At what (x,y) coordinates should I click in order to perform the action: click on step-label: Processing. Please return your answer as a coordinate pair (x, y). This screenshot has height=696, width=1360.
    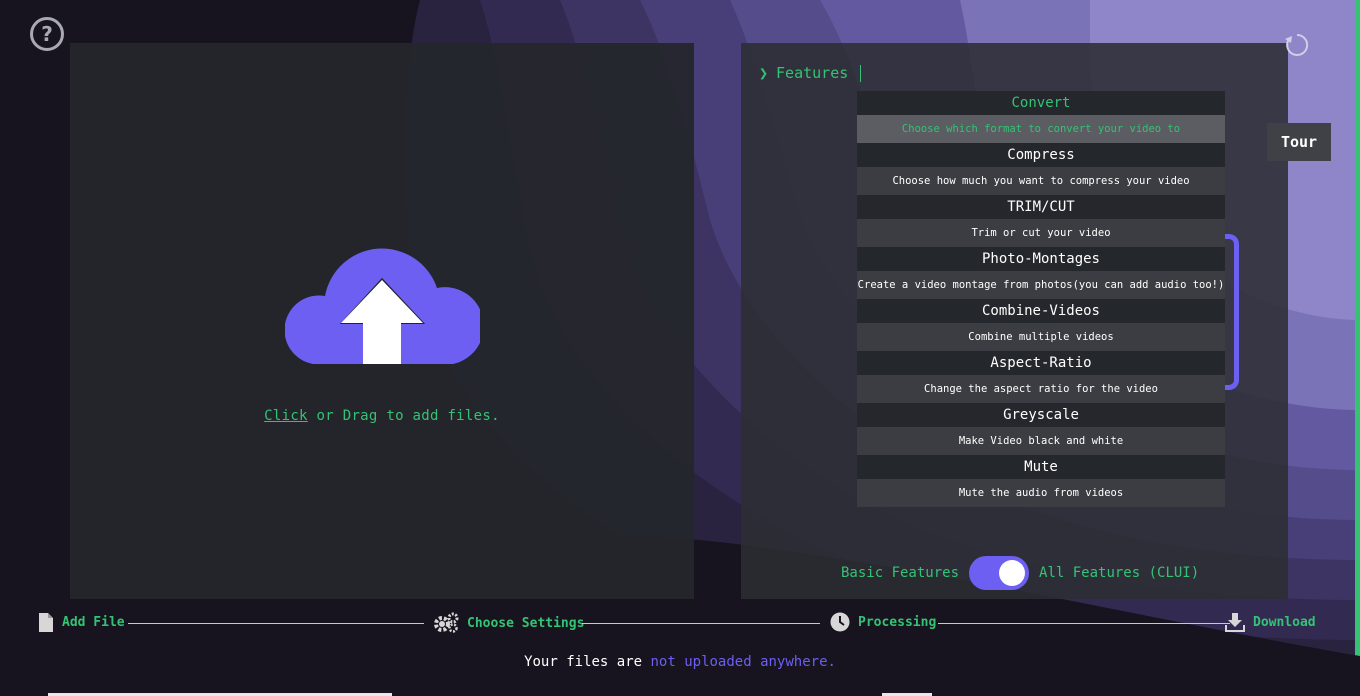
    Looking at the image, I should click on (897, 622).